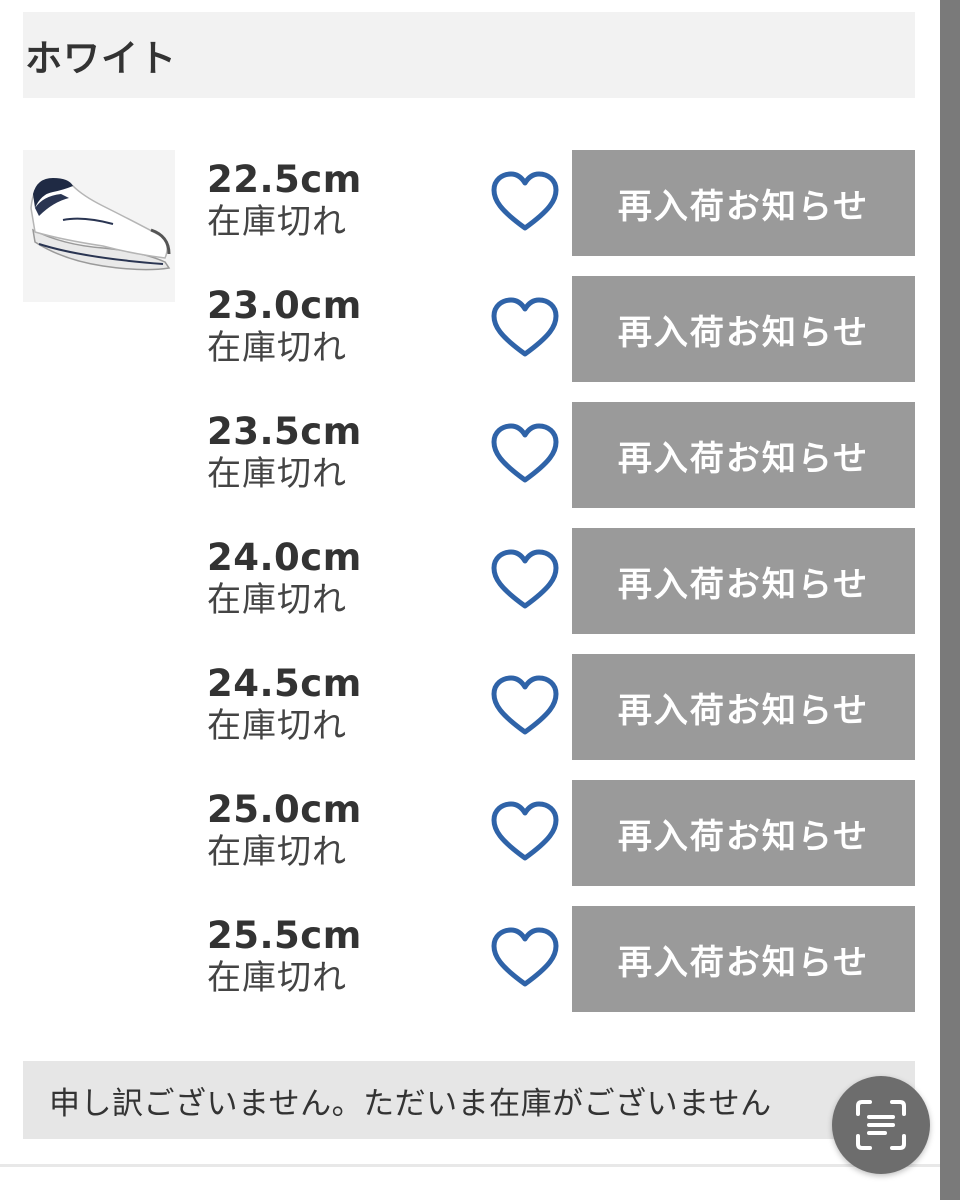 This screenshot has width=960, height=1200. I want to click on size-info: 25.5cm 在庫切れ, so click(337, 956).